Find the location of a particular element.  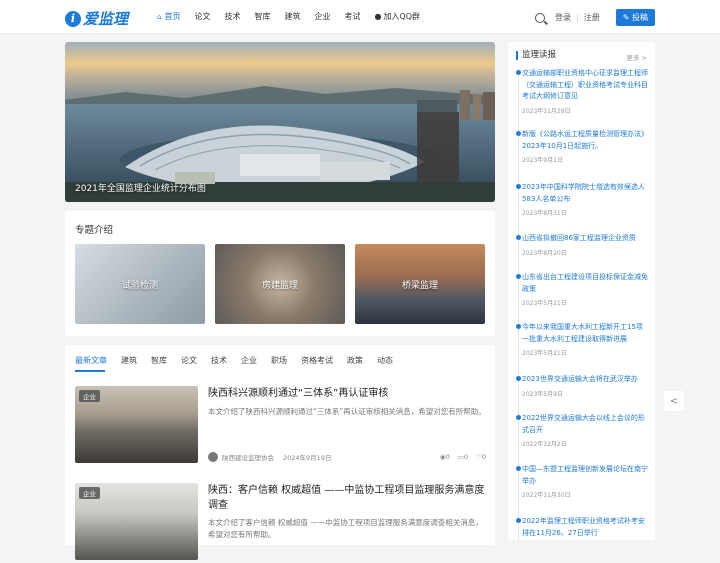

main-nav: ⌂ 首页 论文 技术 智库 建筑 企业 考试 ● 加入QQ群 is located at coordinates (295, 16).